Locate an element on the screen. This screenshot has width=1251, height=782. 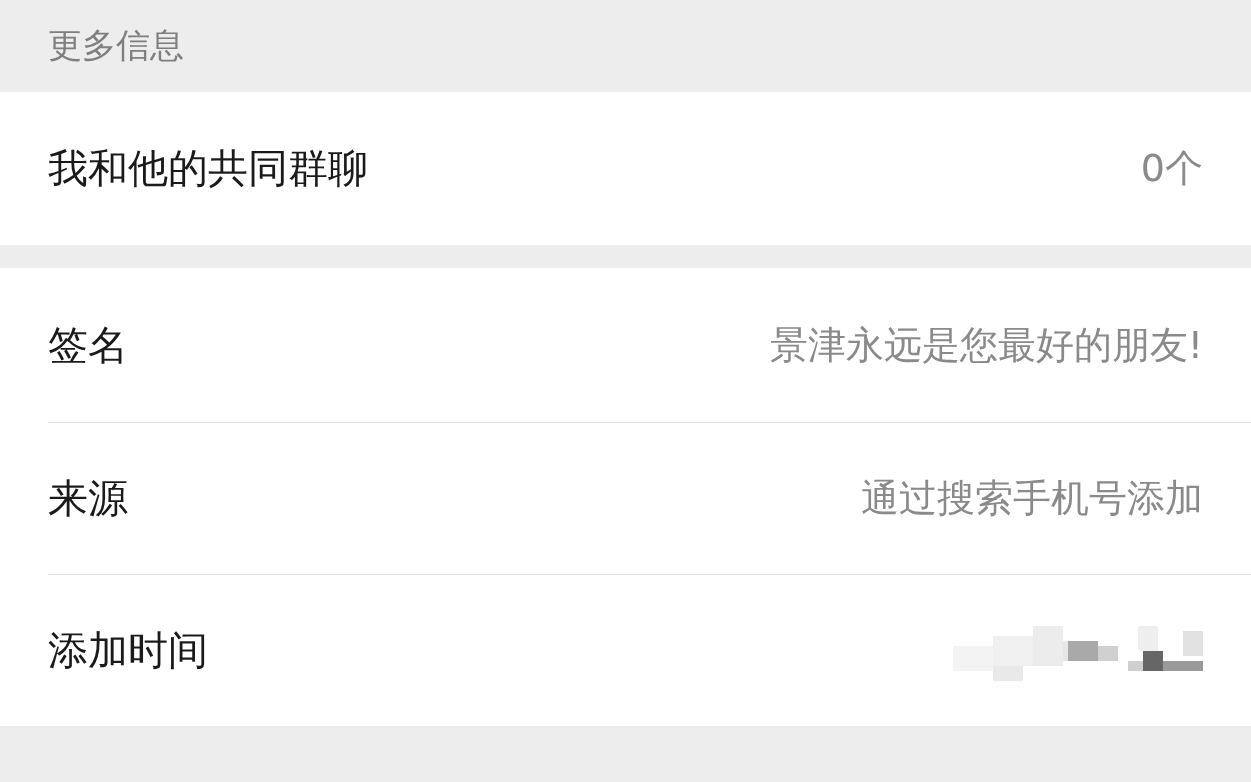
row-value: 景津永远是您最好的朋友! is located at coordinates (986, 345).